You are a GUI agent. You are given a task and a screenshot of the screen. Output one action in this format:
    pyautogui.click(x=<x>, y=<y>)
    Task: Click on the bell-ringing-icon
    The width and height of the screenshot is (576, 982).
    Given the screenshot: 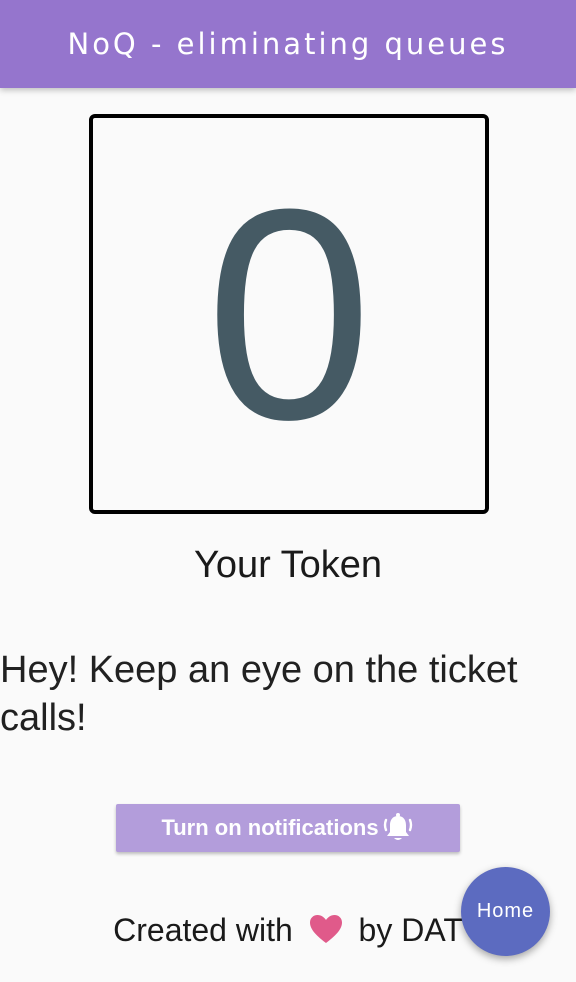 What is the action you would take?
    pyautogui.click(x=398, y=828)
    